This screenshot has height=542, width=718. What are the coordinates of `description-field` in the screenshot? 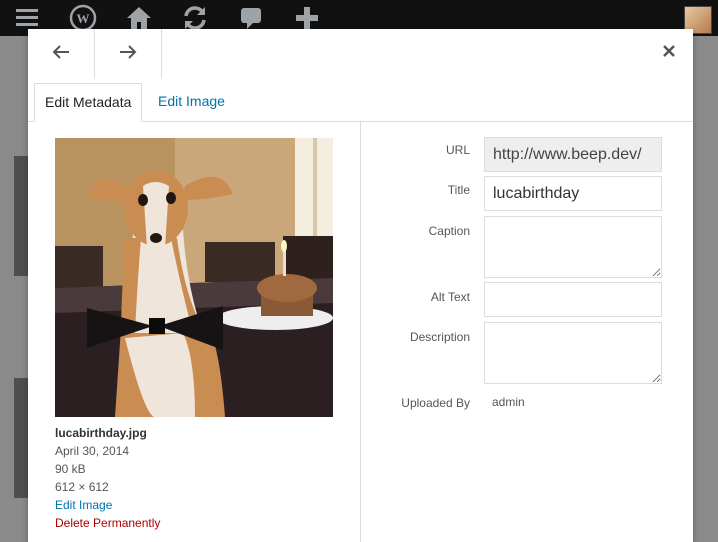 It's located at (573, 353).